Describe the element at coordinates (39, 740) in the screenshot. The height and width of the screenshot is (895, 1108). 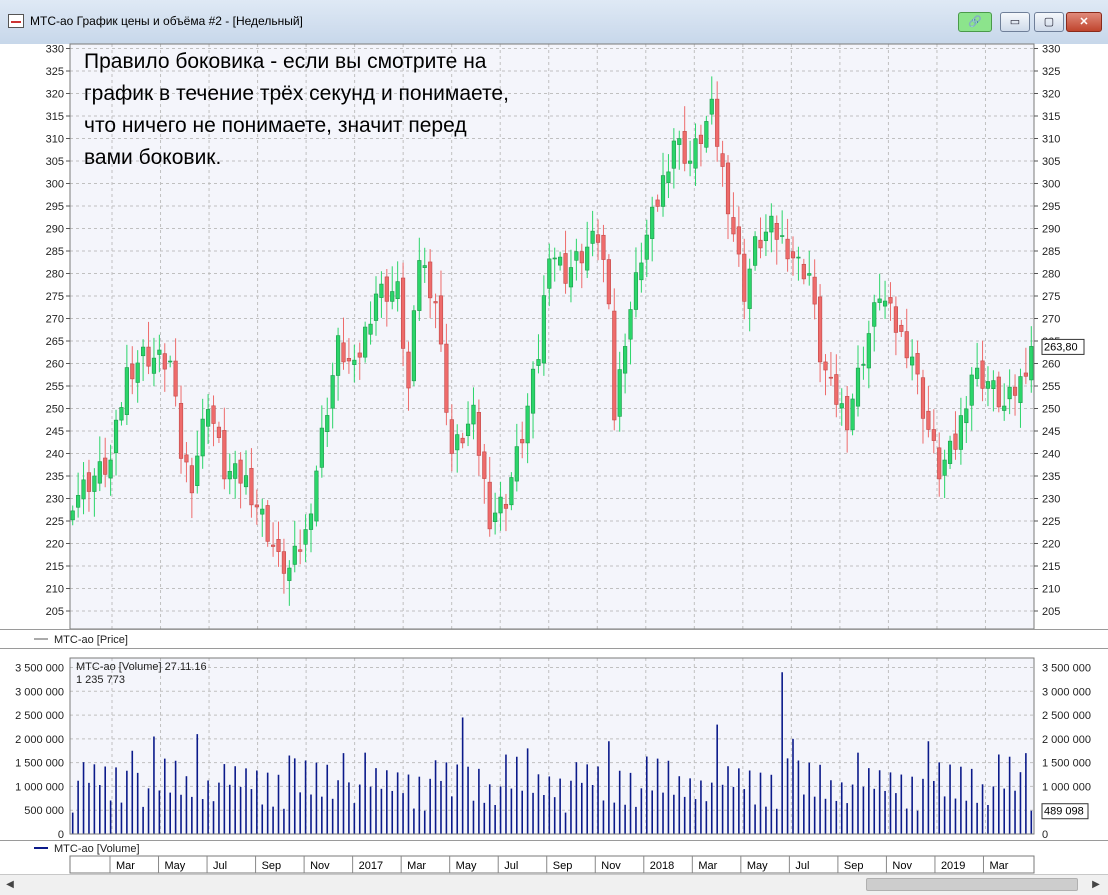
I see `volume-tick-label-left: 2 000 000` at that location.